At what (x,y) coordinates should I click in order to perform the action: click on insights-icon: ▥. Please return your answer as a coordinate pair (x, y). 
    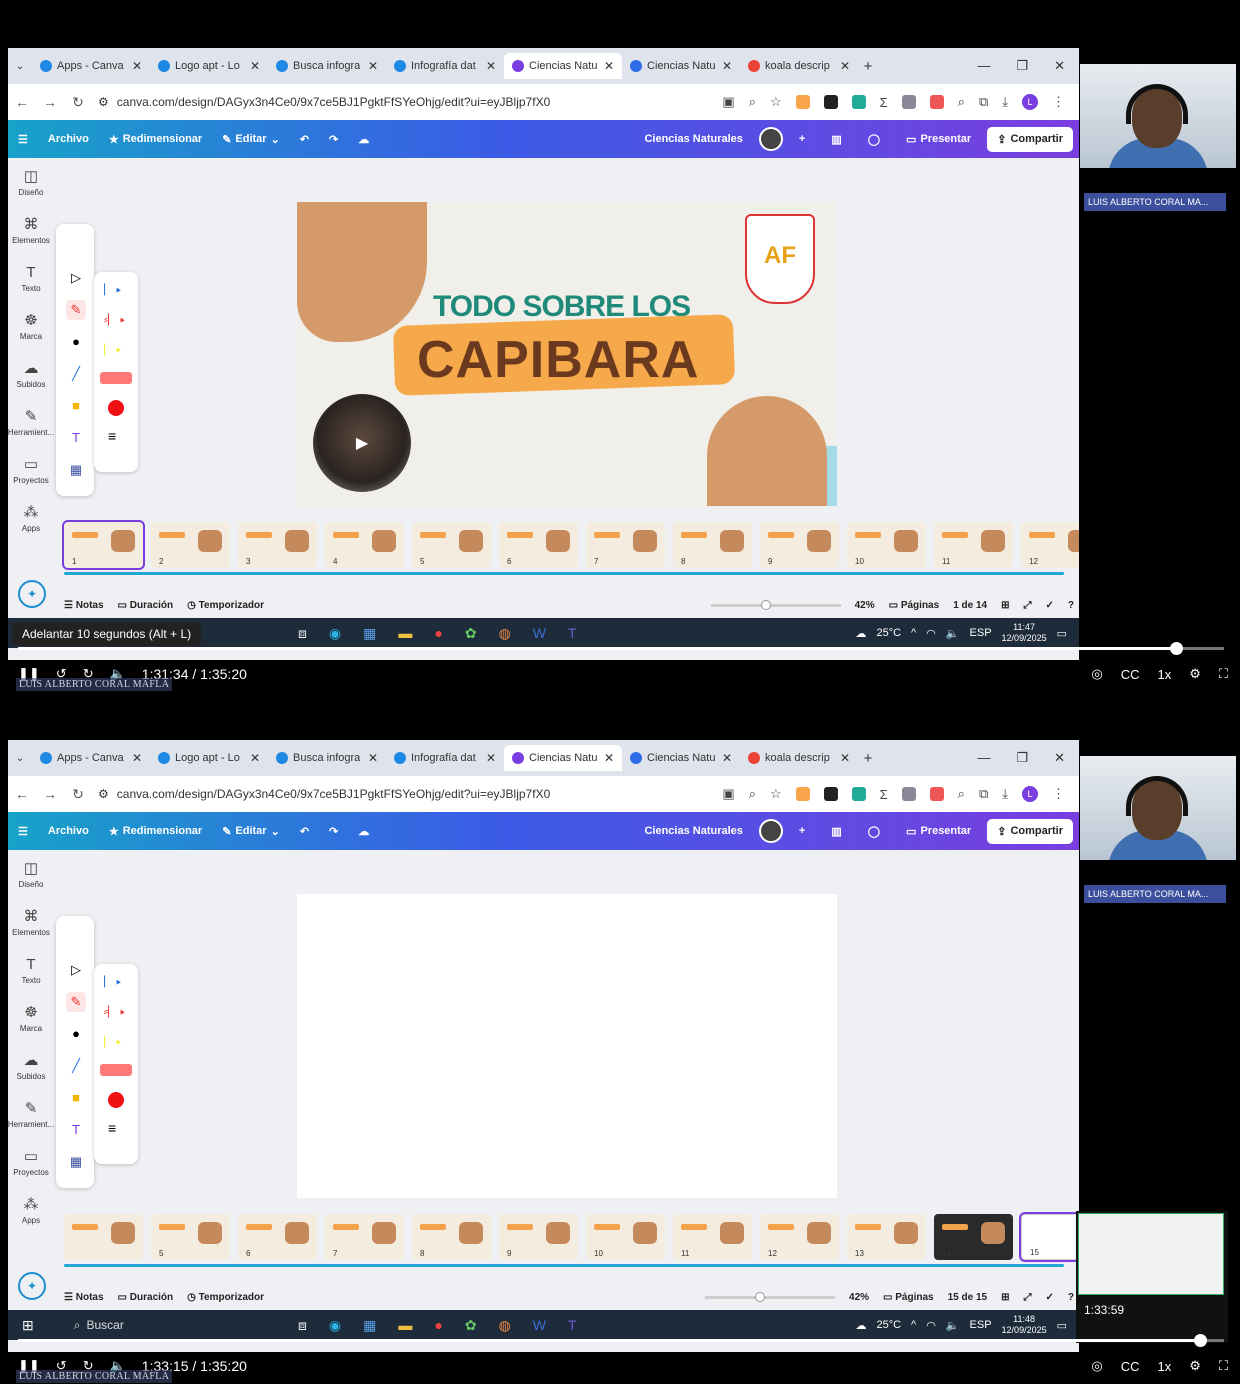
    Looking at the image, I should click on (836, 831).